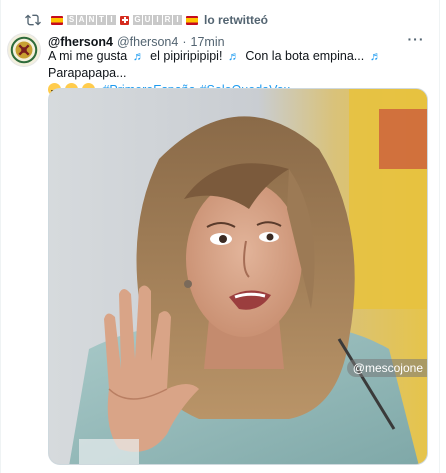 This screenshot has height=473, width=446. Describe the element at coordinates (416, 40) in the screenshot. I see `more-icon: ···` at that location.